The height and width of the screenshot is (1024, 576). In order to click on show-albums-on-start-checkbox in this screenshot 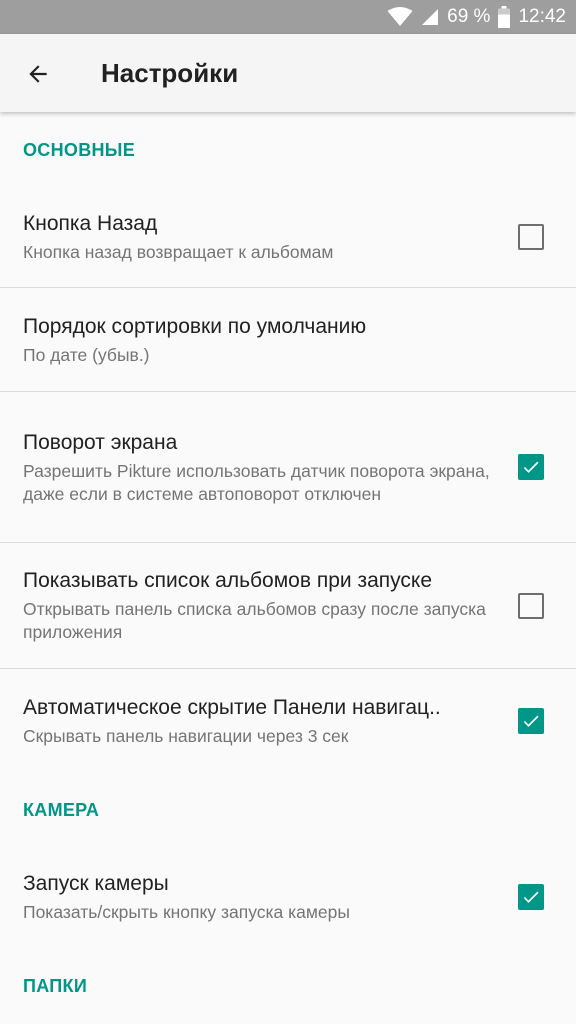, I will do `click(531, 605)`.